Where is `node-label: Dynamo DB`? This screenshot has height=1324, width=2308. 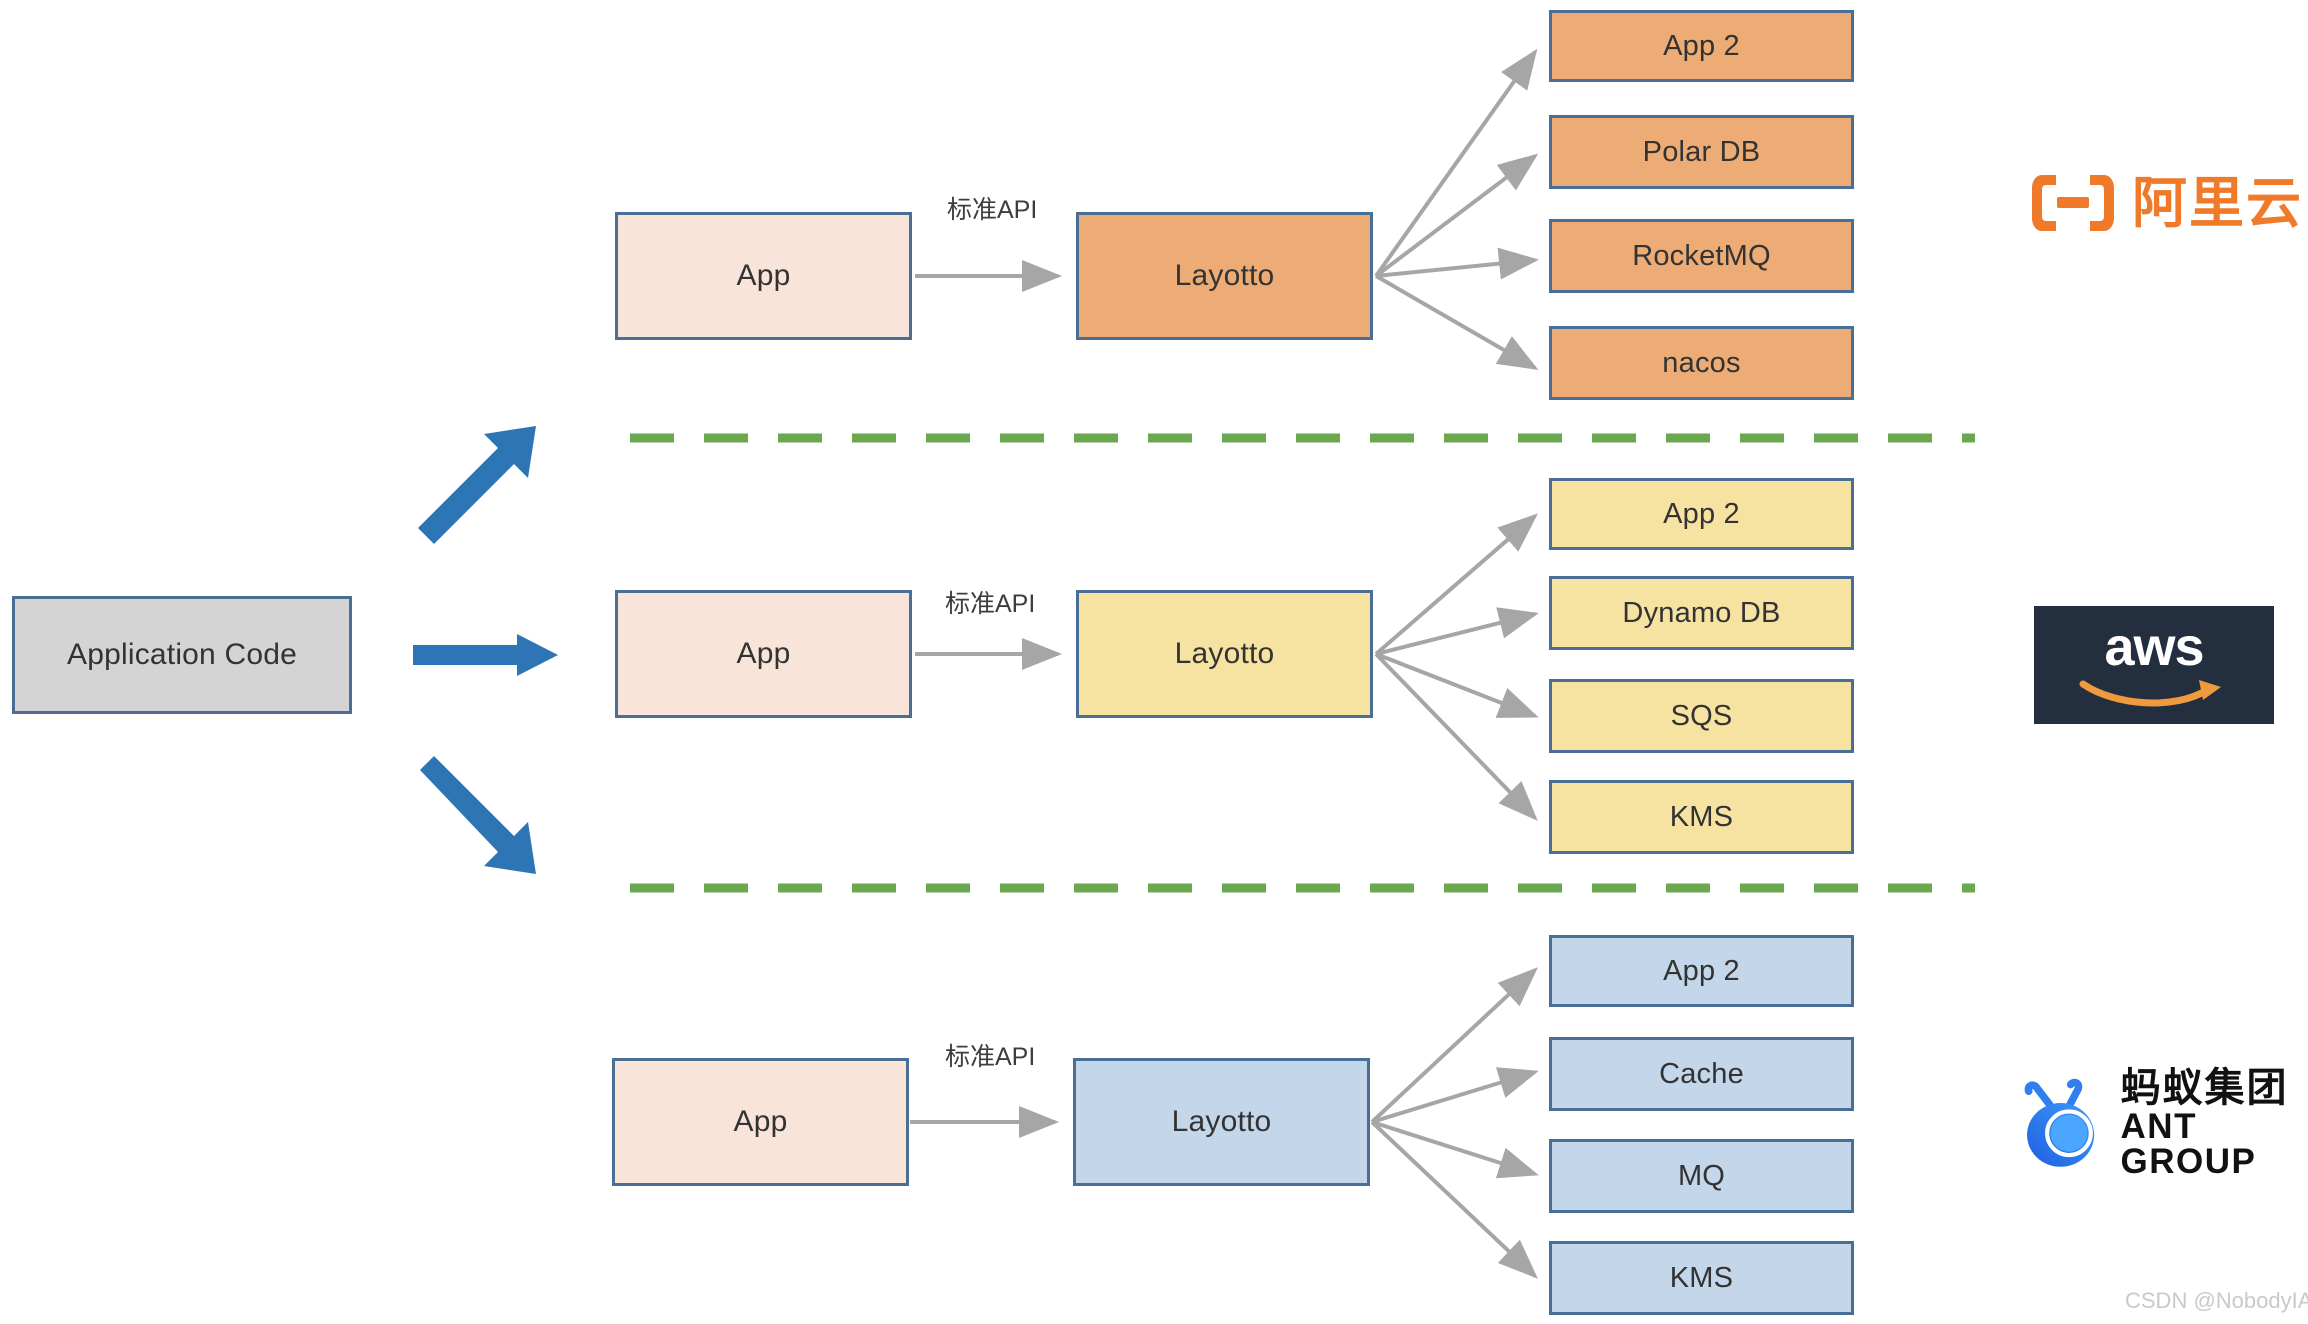
node-label: Dynamo DB is located at coordinates (1701, 612).